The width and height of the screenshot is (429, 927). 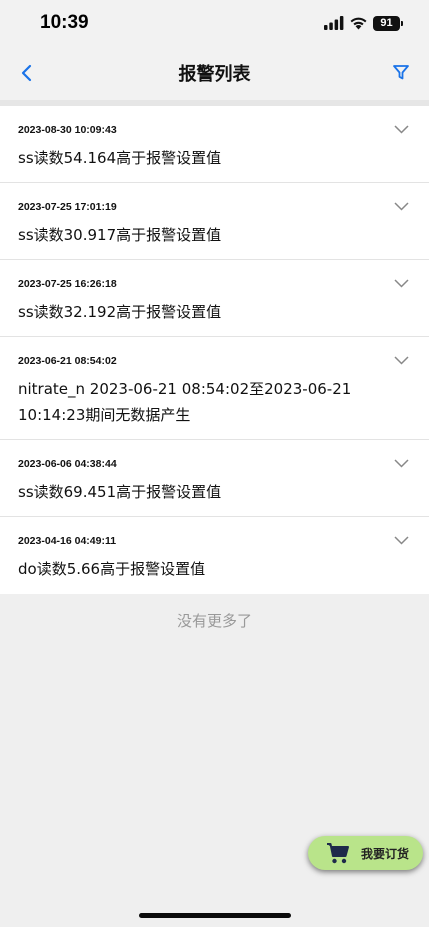 What do you see at coordinates (214, 298) in the screenshot?
I see `alarm-item: 2023-07-25 16:26:18 ss读数32.192高于报警设置值` at bounding box center [214, 298].